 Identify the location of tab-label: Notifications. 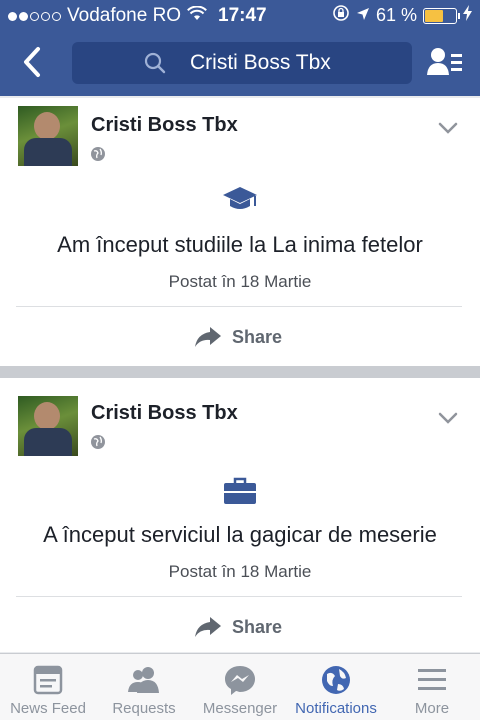
(336, 708).